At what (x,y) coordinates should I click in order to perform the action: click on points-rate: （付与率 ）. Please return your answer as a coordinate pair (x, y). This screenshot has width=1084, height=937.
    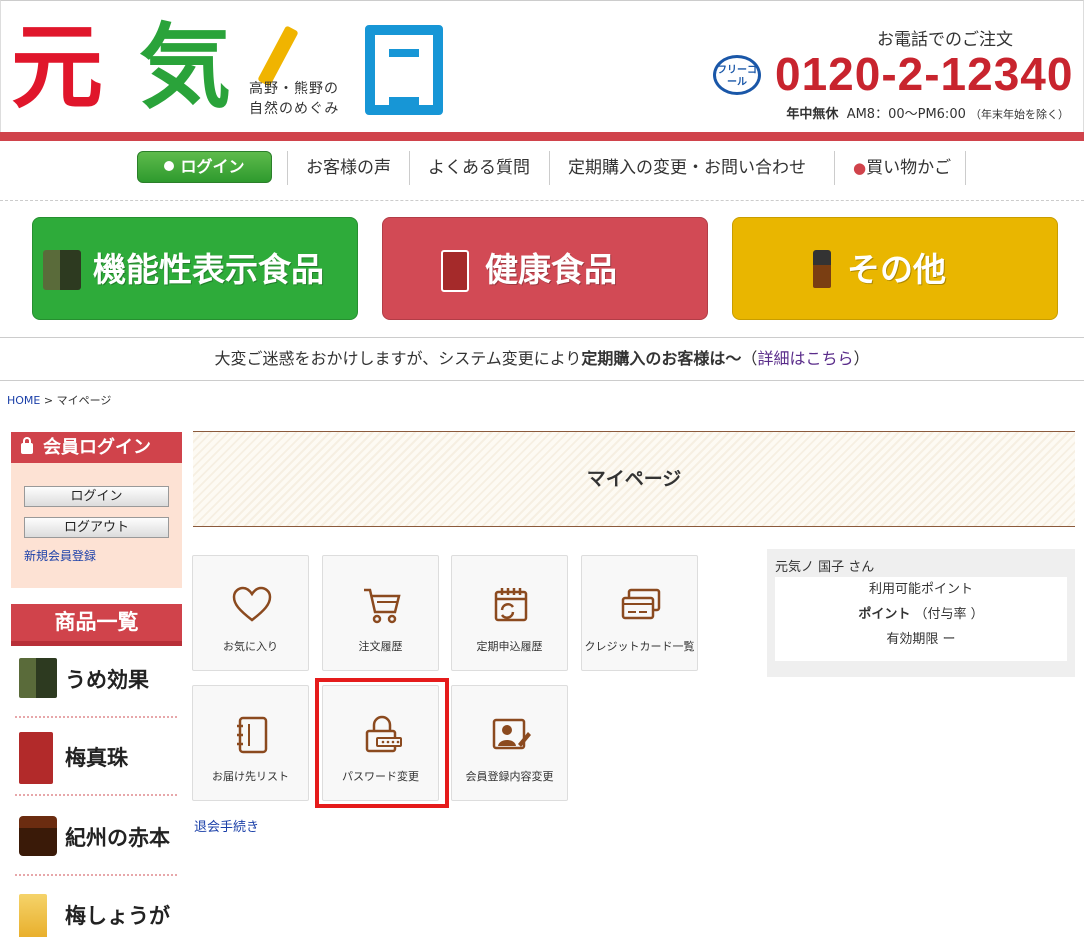
    Looking at the image, I should click on (949, 614).